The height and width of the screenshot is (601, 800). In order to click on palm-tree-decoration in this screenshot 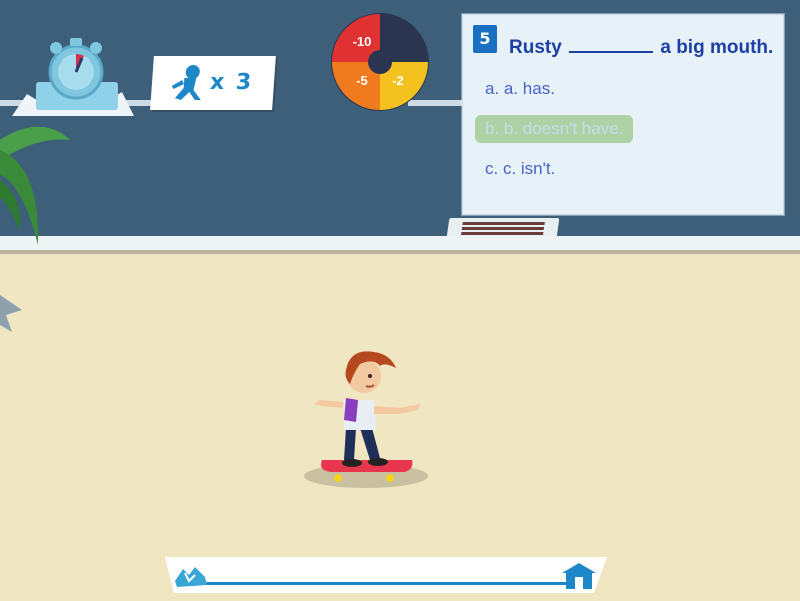, I will do `click(35, 229)`.